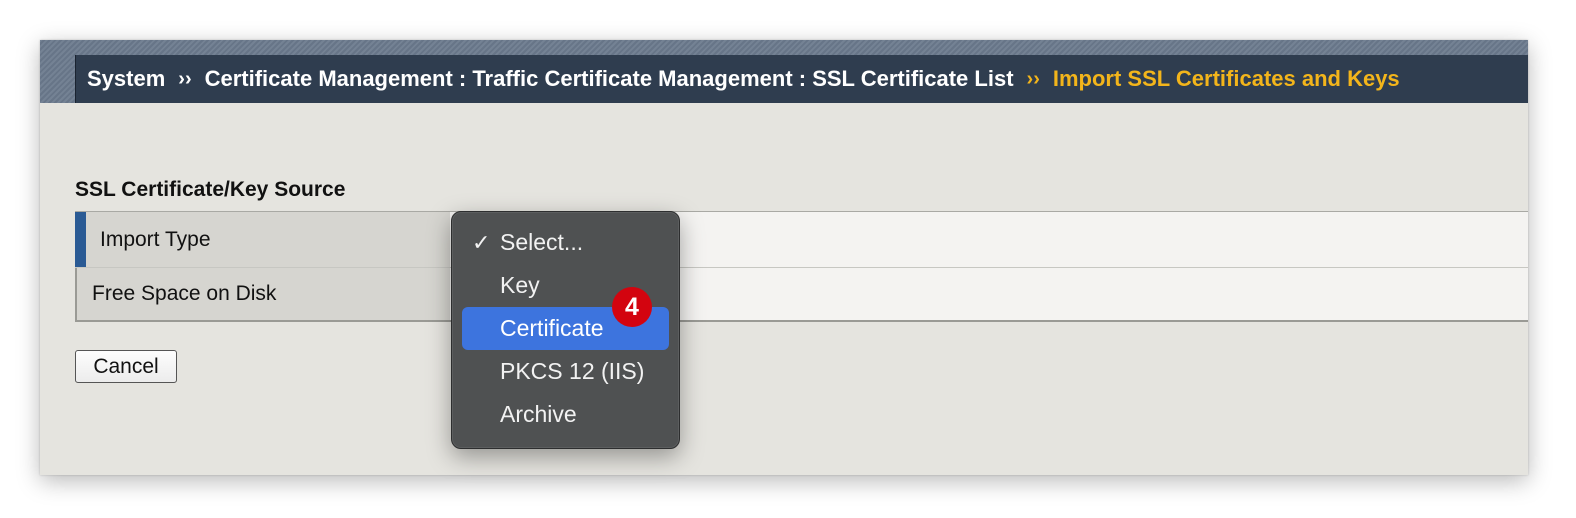  What do you see at coordinates (262, 294) in the screenshot?
I see `free-space-label: Free Space on Disk` at bounding box center [262, 294].